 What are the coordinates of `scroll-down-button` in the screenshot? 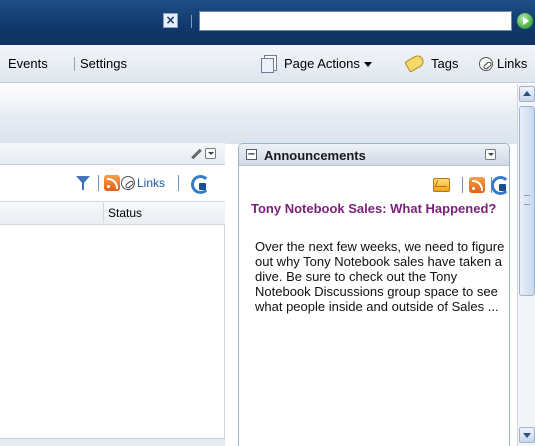 It's located at (527, 435).